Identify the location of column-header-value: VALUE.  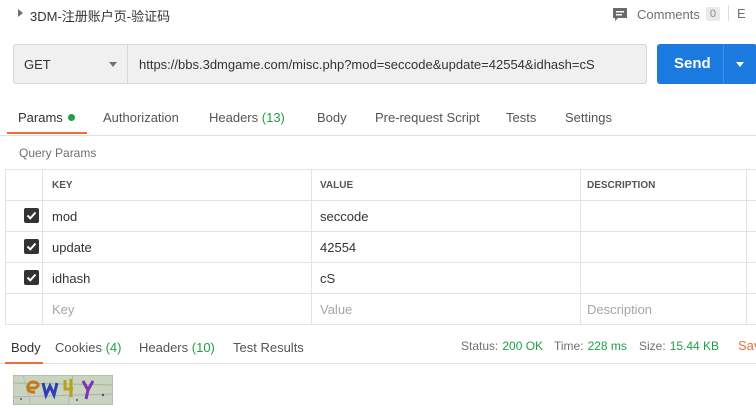
(446, 185).